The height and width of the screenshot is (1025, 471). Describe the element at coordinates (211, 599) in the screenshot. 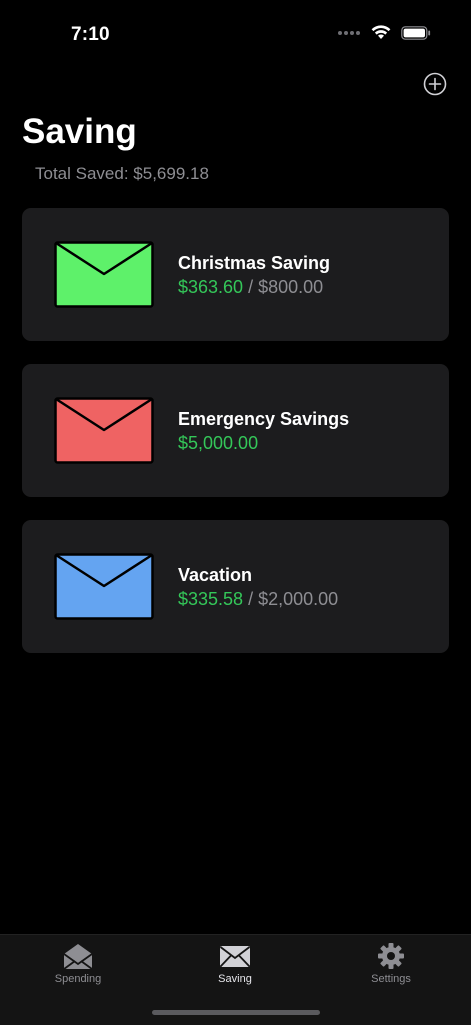

I see `envelope-saved-amount: $335.58` at that location.